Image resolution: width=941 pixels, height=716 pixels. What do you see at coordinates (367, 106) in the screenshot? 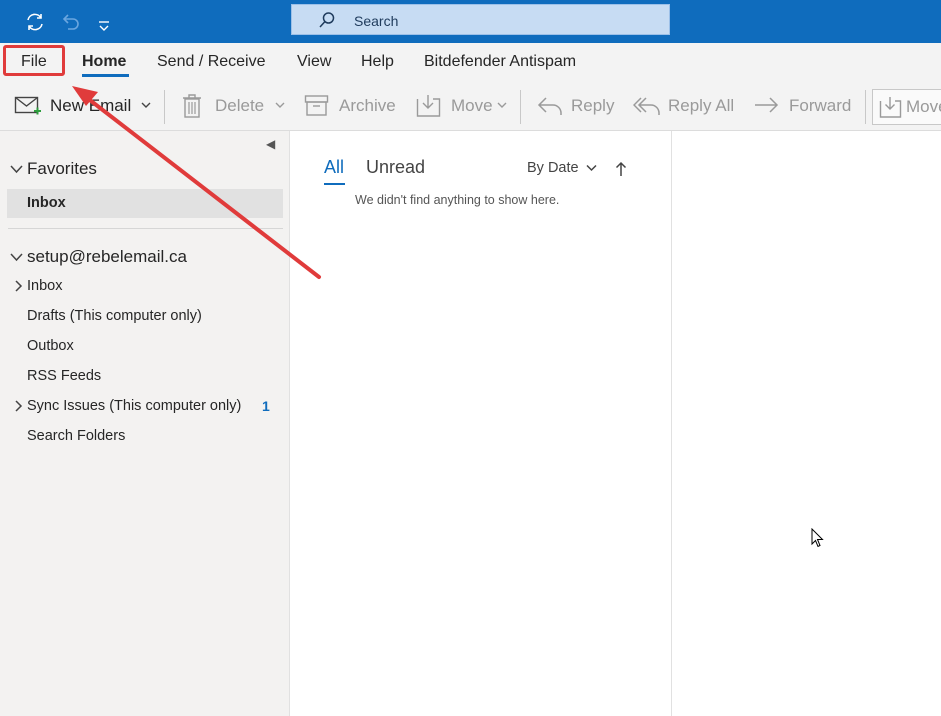
I see `archive-button: Archive` at bounding box center [367, 106].